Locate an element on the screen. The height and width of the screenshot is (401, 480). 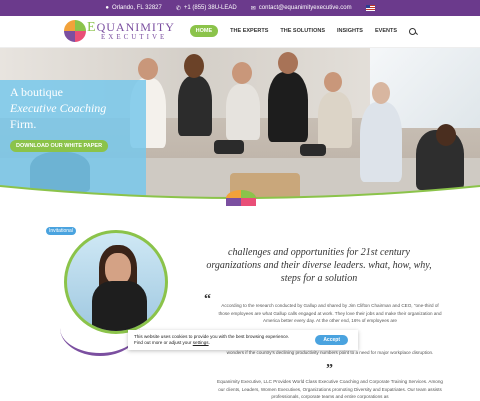
phone-text: +1 (855) 38U-LEAD is located at coordinates (210, 8).